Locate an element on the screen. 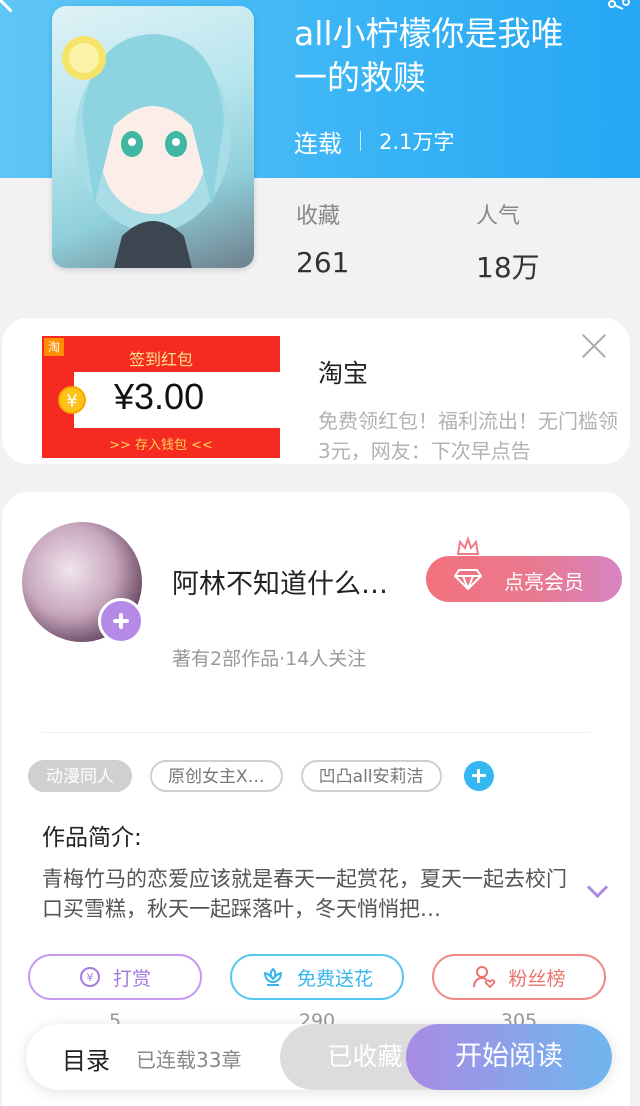 Image resolution: width=640 pixels, height=1106 pixels. book-cover is located at coordinates (153, 137).